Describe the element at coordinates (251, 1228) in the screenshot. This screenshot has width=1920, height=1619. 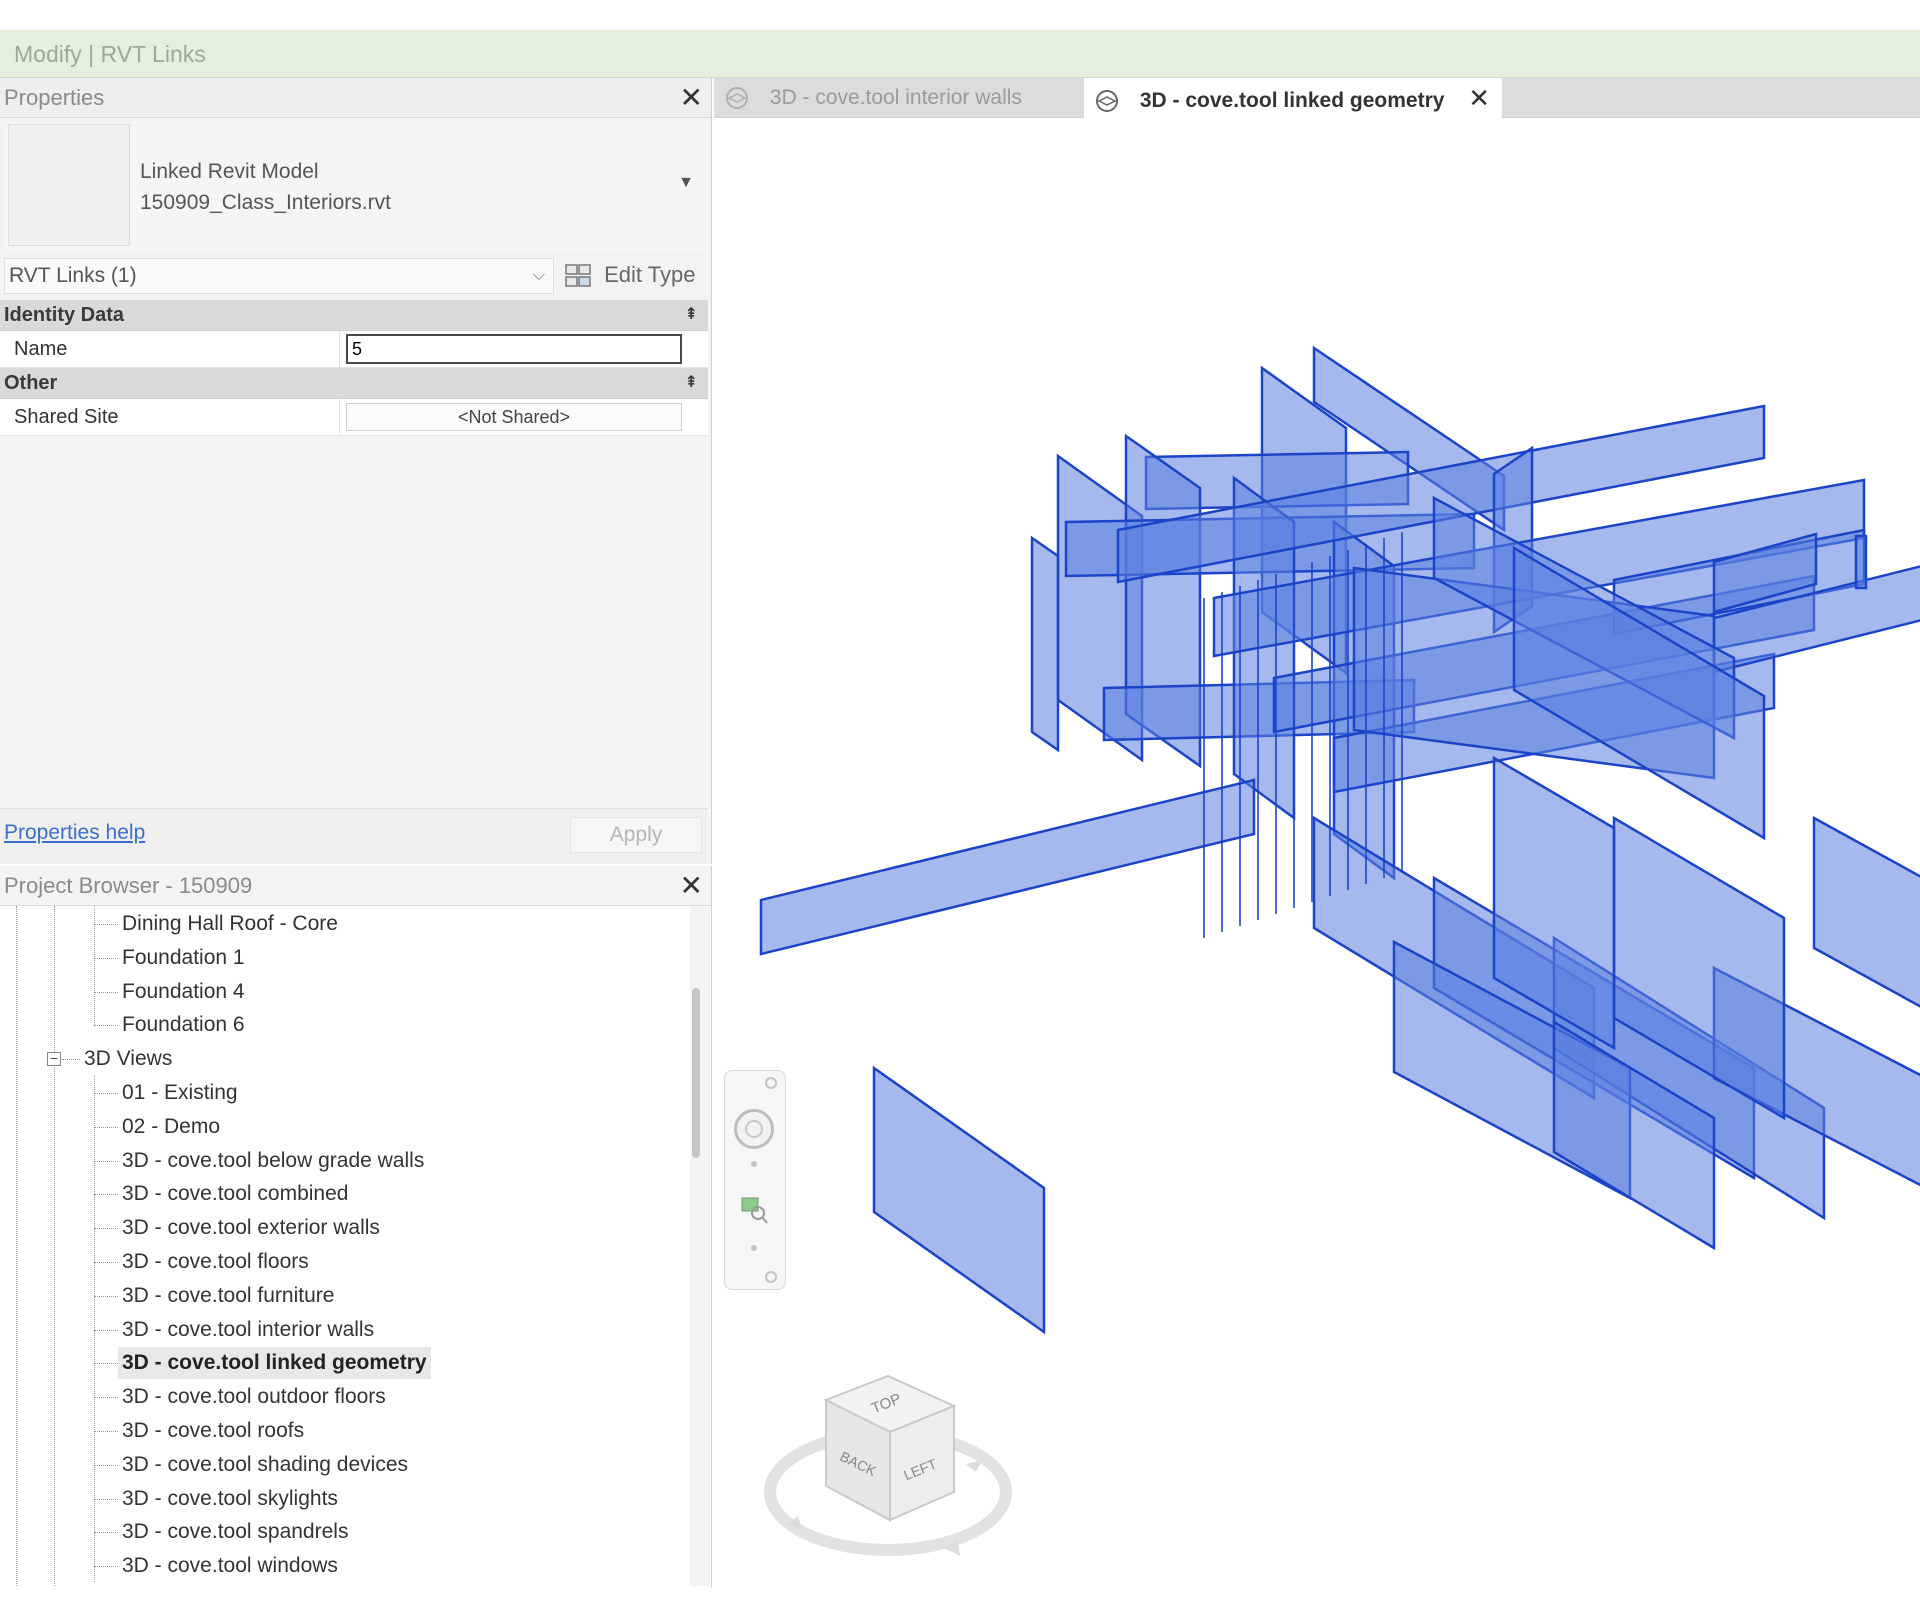
I see `tree-view-item: 3D - cove.tool exterior walls` at that location.